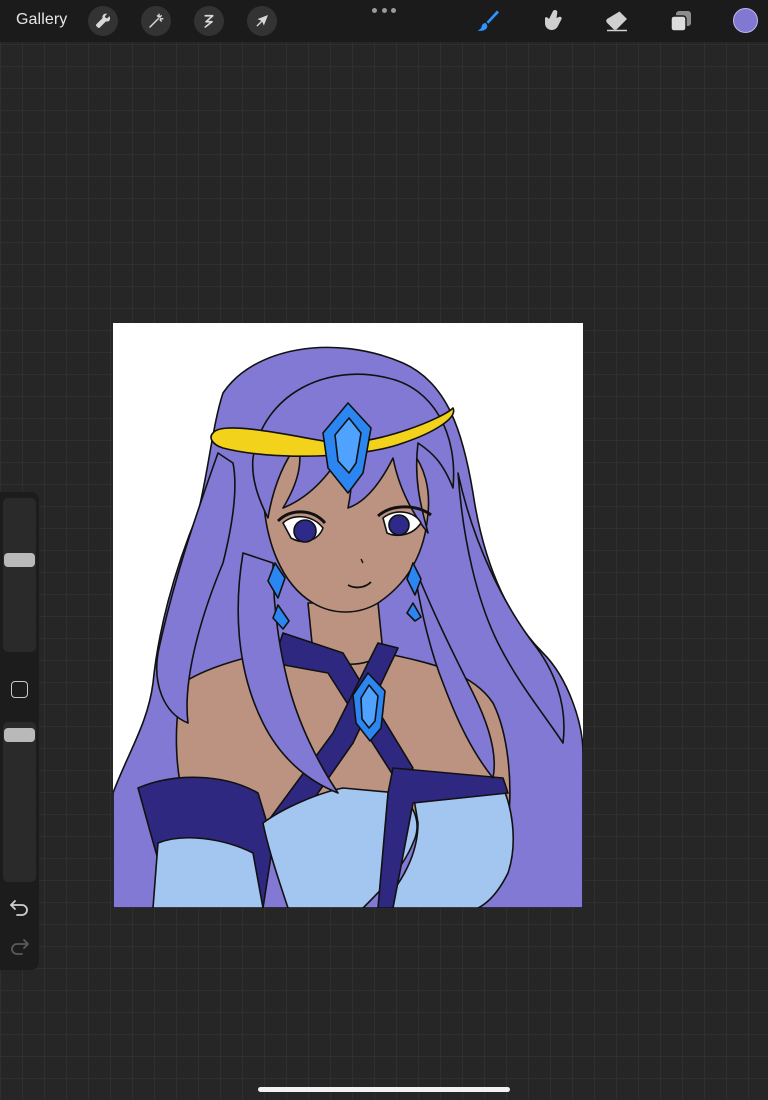 This screenshot has height=1100, width=768. I want to click on wrench-icon, so click(103, 20).